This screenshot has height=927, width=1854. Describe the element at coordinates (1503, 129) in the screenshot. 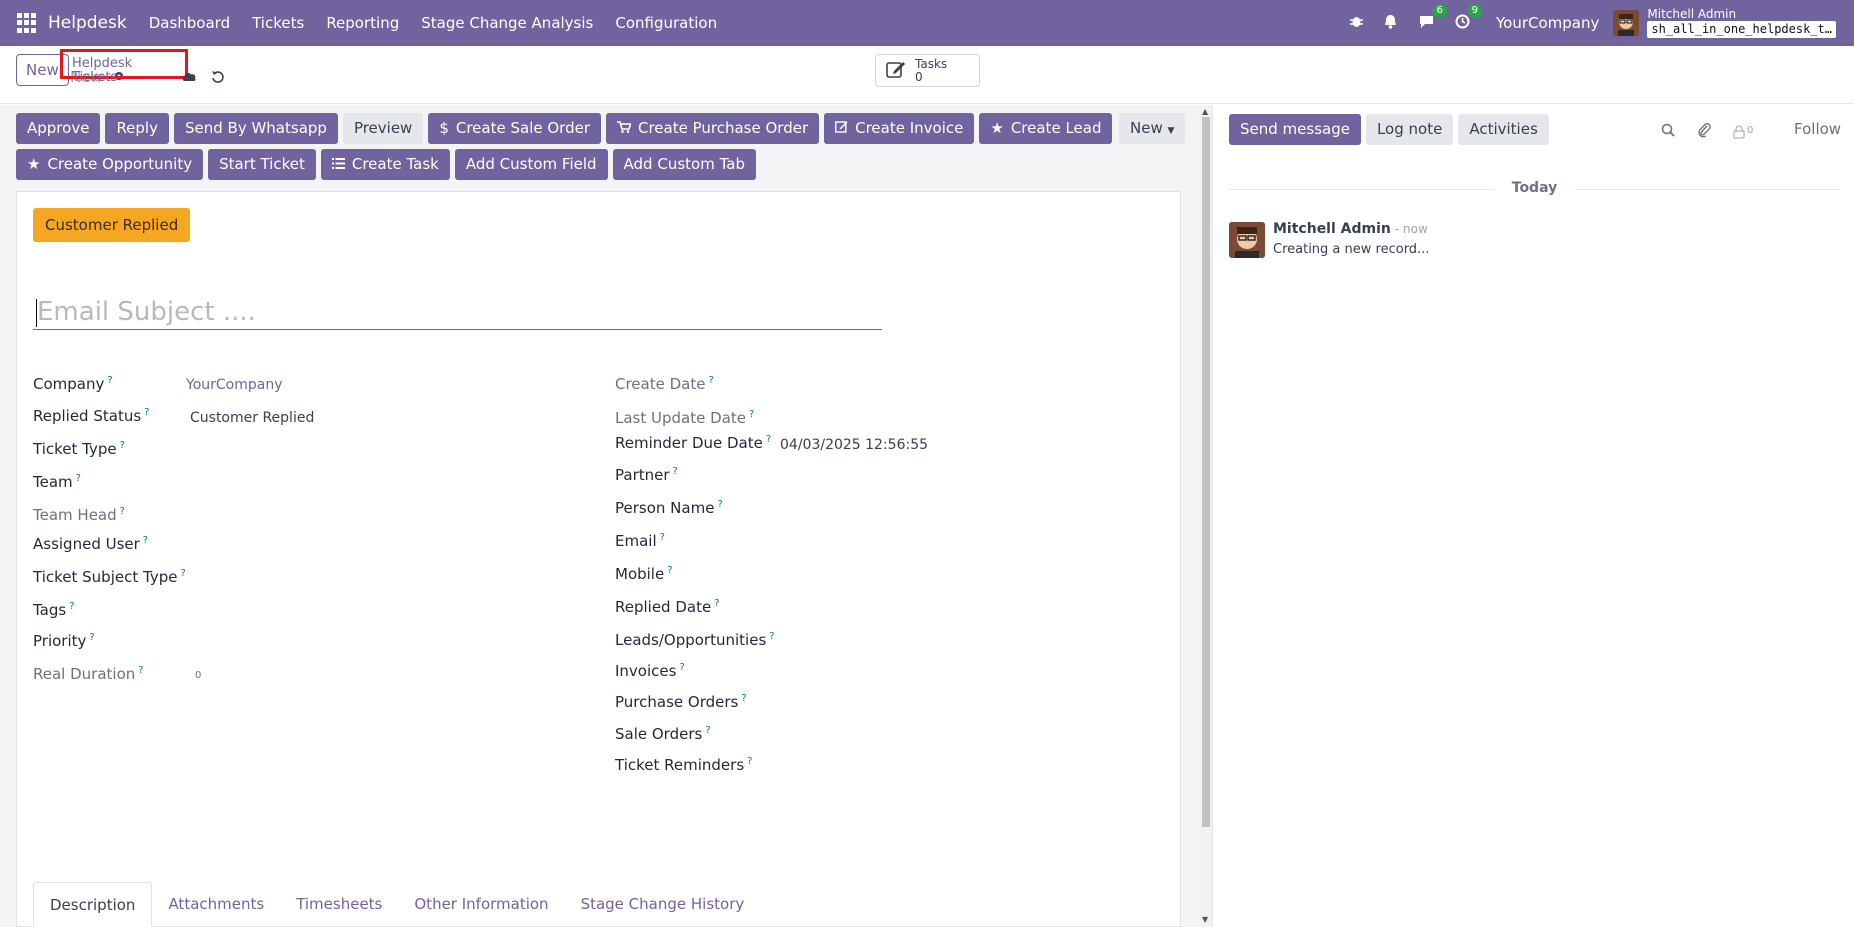

I see `activities-button: Activities` at that location.